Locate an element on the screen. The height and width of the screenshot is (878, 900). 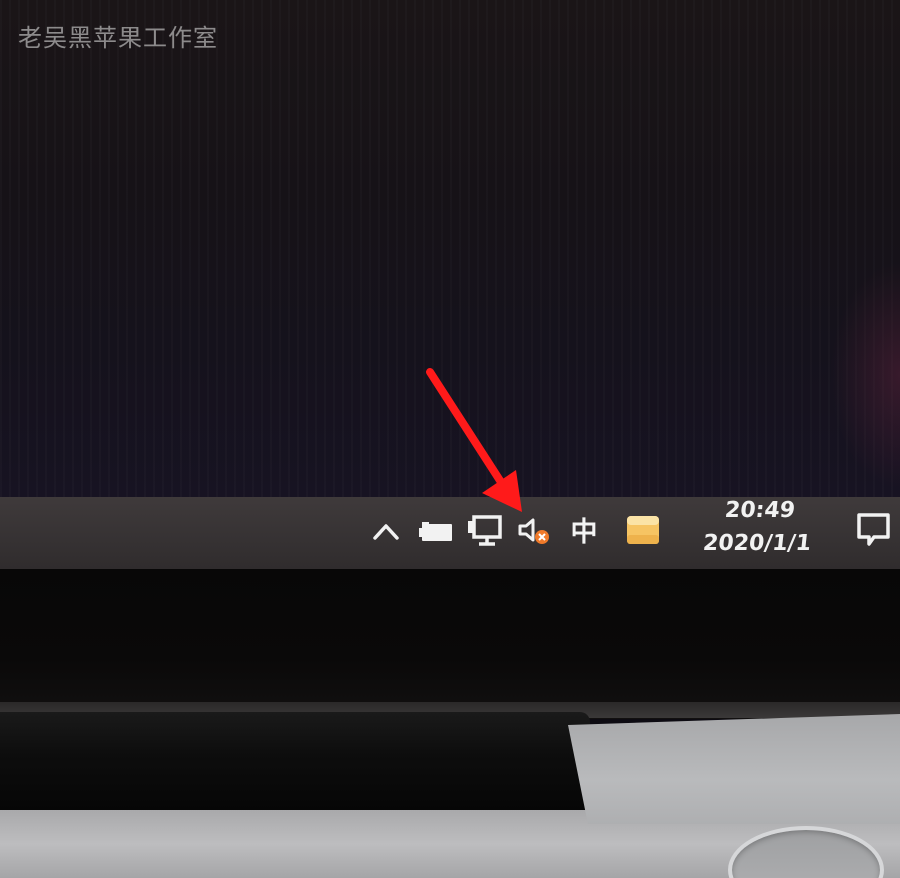
battery-icon is located at coordinates (435, 531).